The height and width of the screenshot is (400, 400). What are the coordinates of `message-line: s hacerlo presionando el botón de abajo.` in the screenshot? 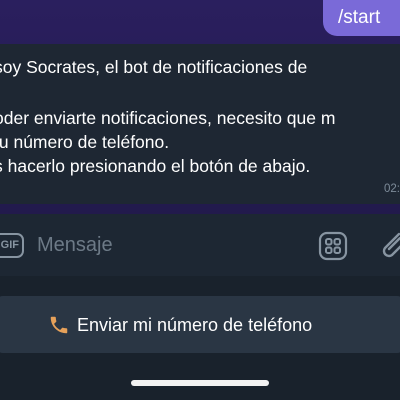 It's located at (155, 166).